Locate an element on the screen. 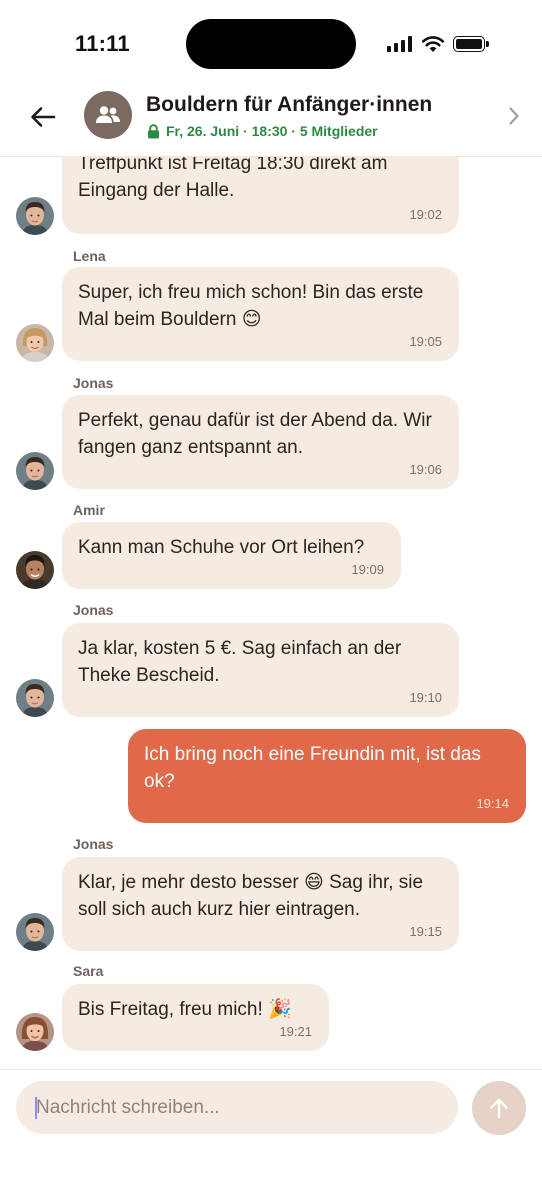 The width and height of the screenshot is (542, 1180). message-time: 19:10 is located at coordinates (425, 697).